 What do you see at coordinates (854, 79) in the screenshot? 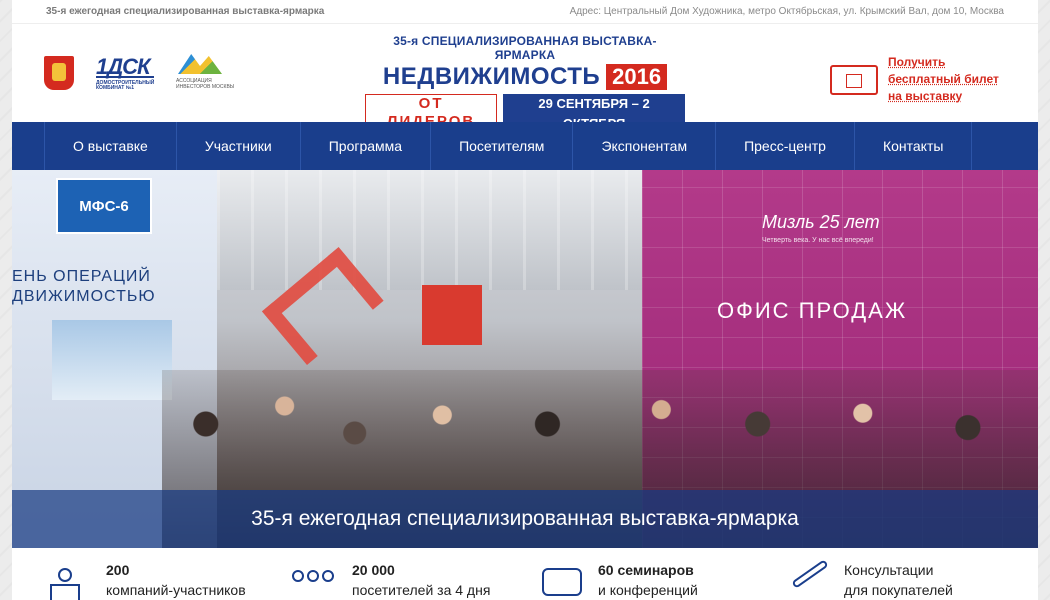
I see `ticket-icon` at bounding box center [854, 79].